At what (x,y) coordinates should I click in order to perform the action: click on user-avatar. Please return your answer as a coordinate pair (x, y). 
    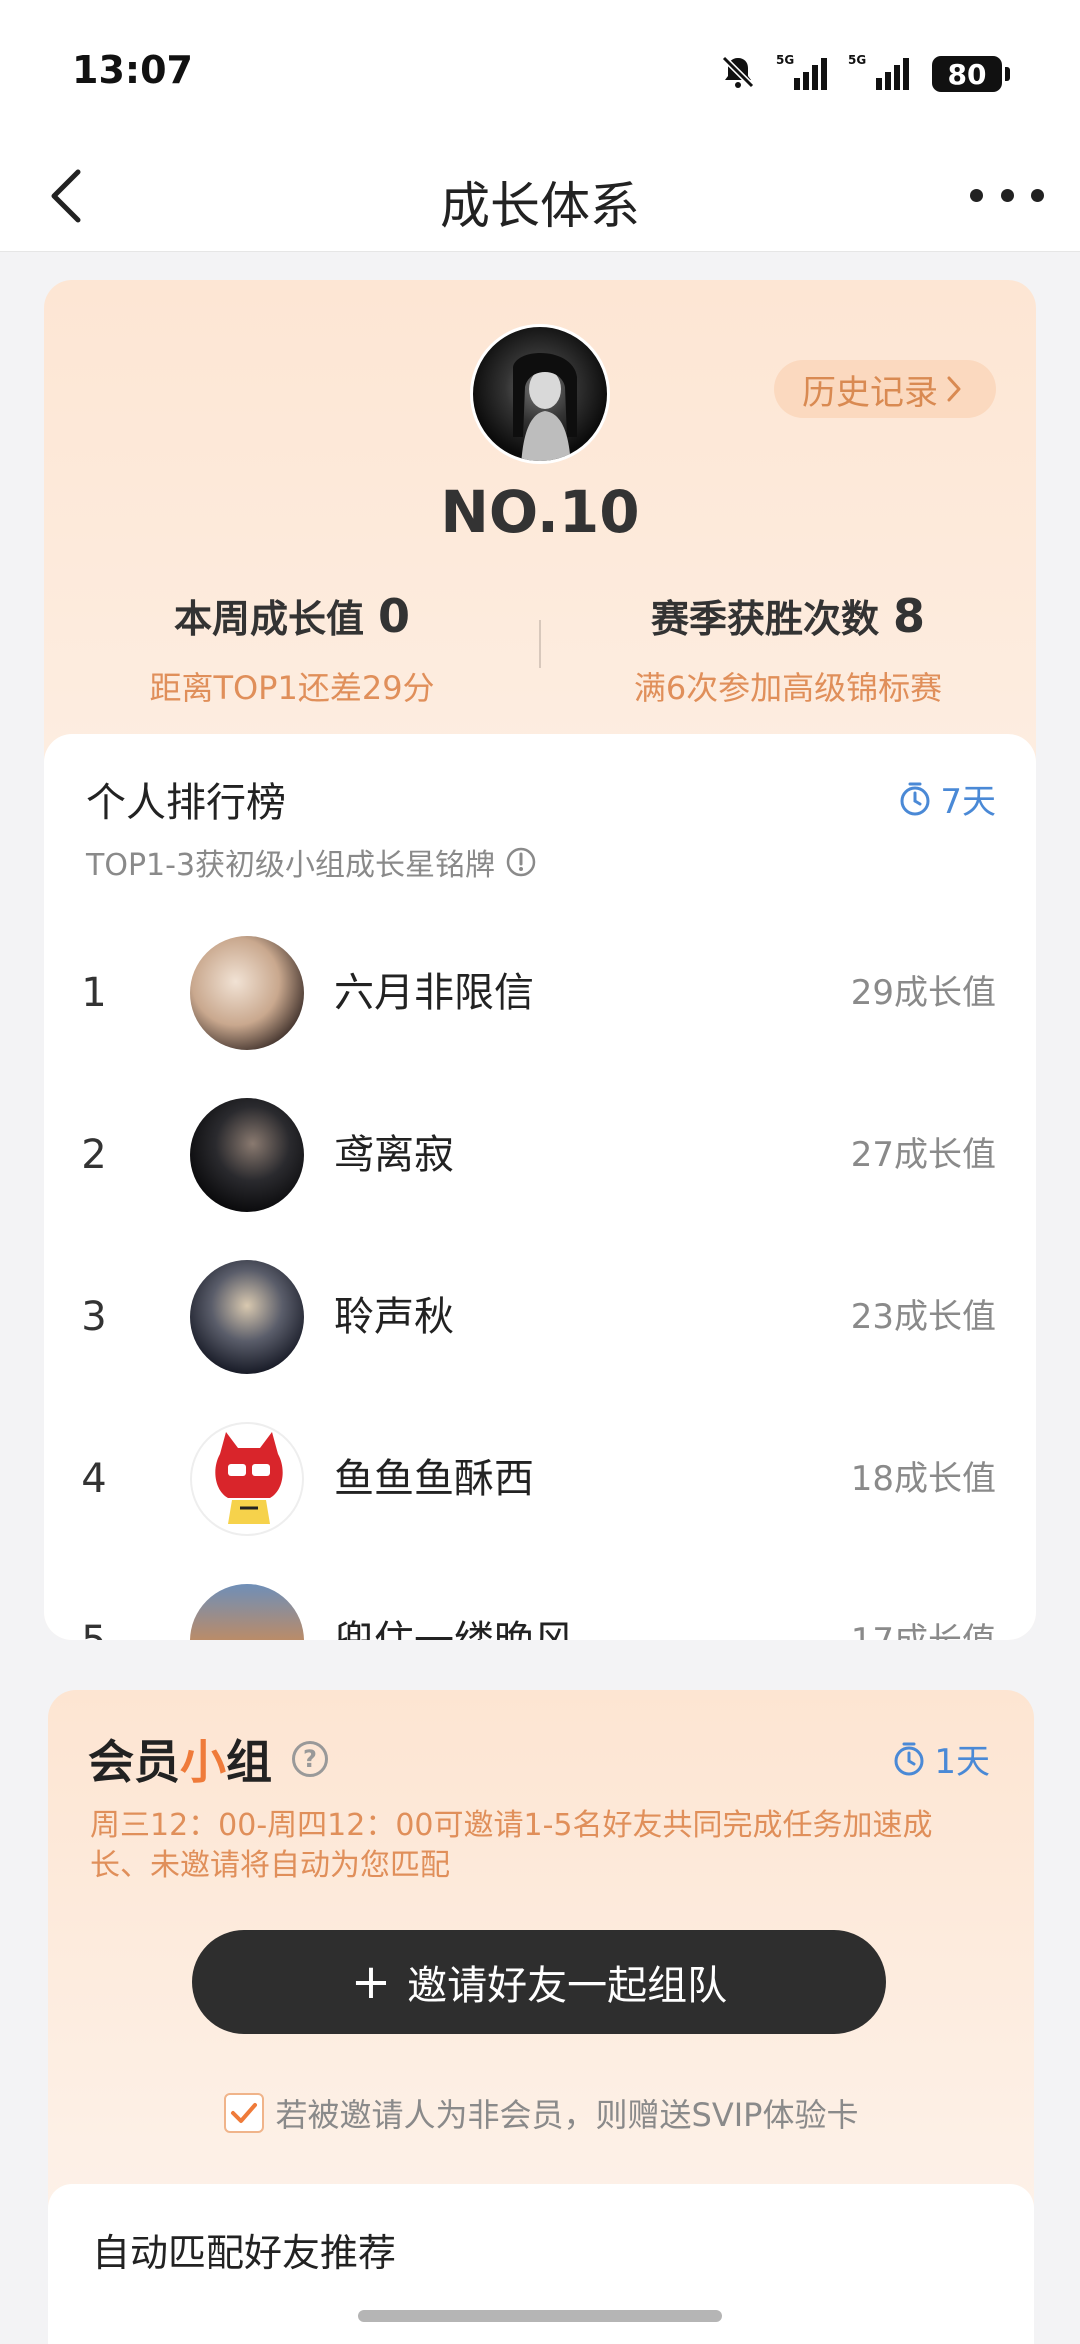
    Looking at the image, I should click on (540, 394).